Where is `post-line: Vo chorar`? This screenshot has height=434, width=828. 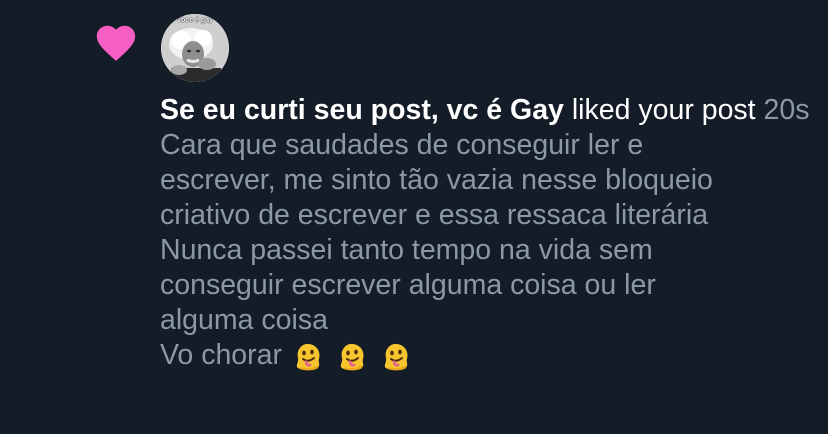
post-line: Vo chorar is located at coordinates (221, 355).